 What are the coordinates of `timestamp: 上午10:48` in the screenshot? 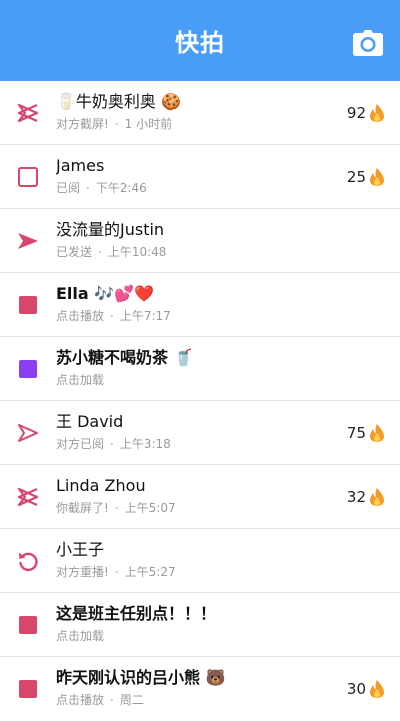 It's located at (137, 252).